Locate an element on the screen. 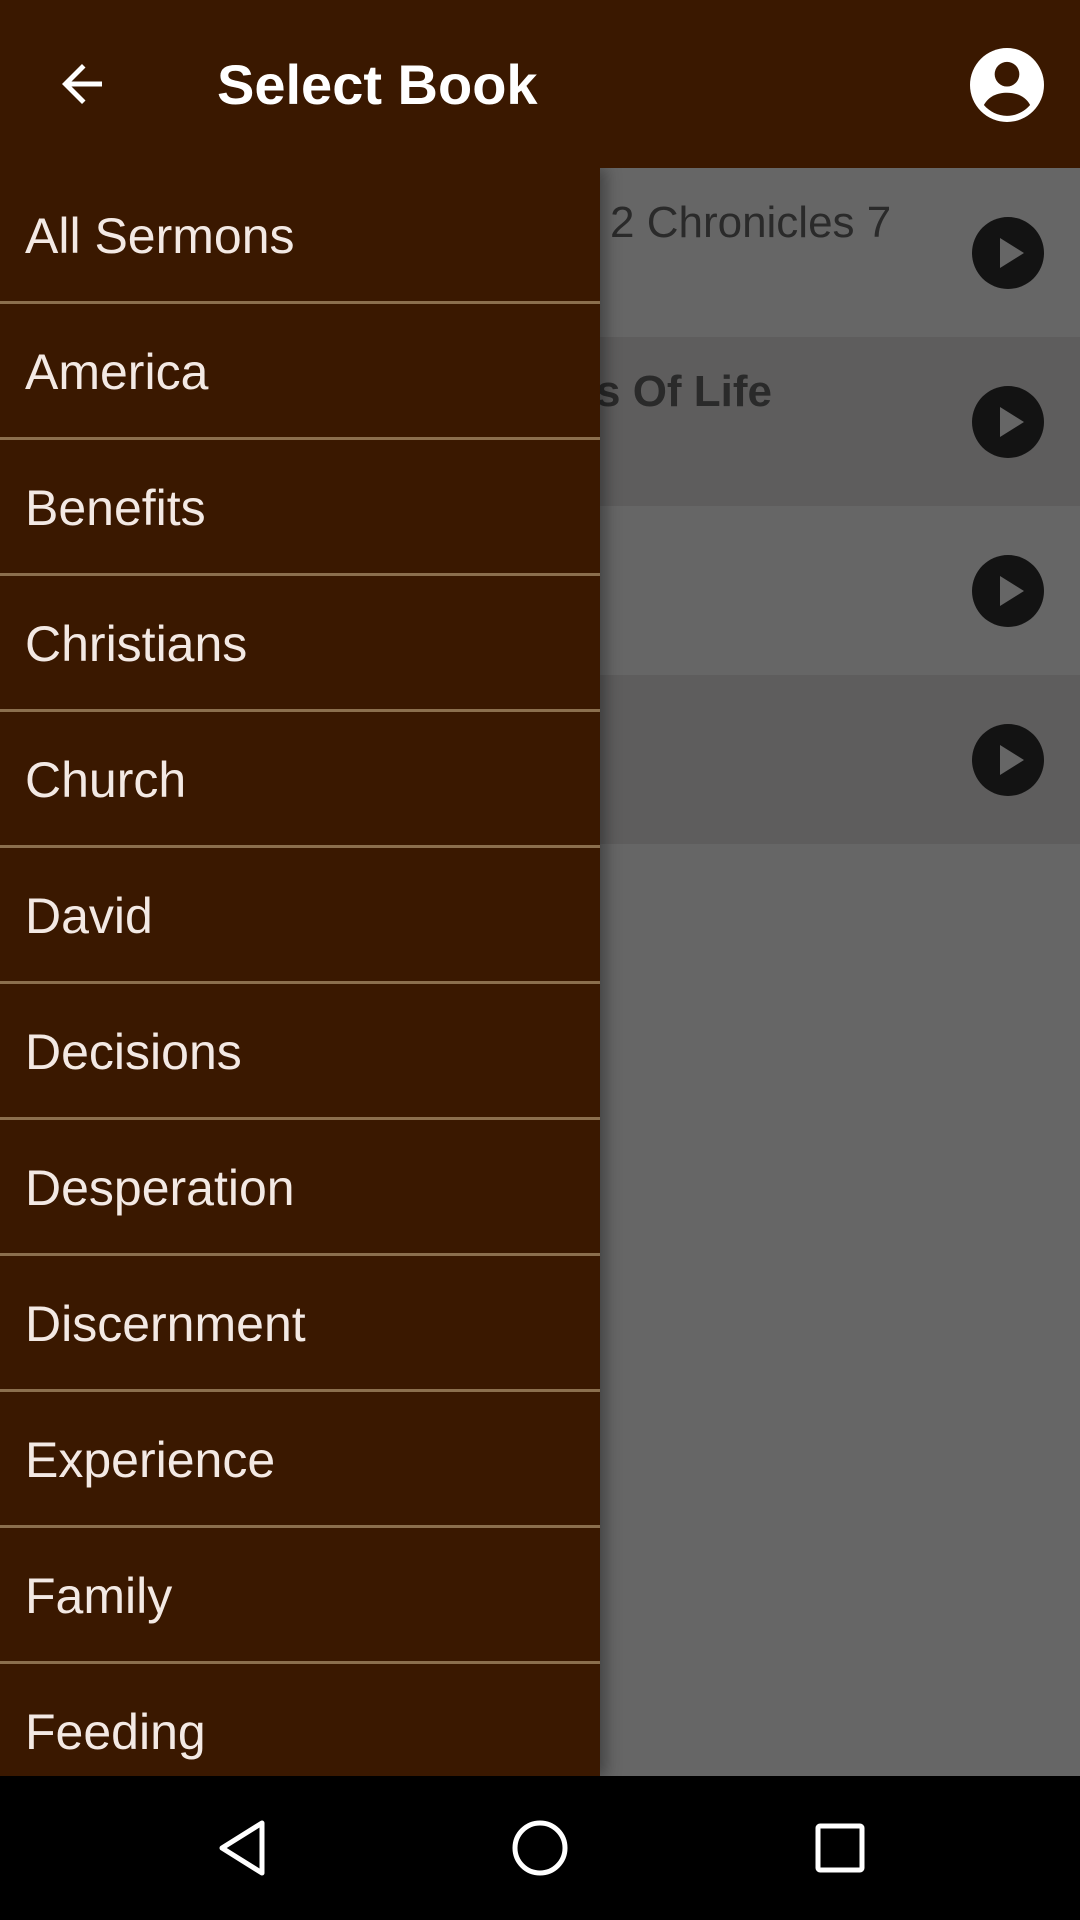 This screenshot has height=1920, width=1080. nav-recents-icon is located at coordinates (840, 1848).